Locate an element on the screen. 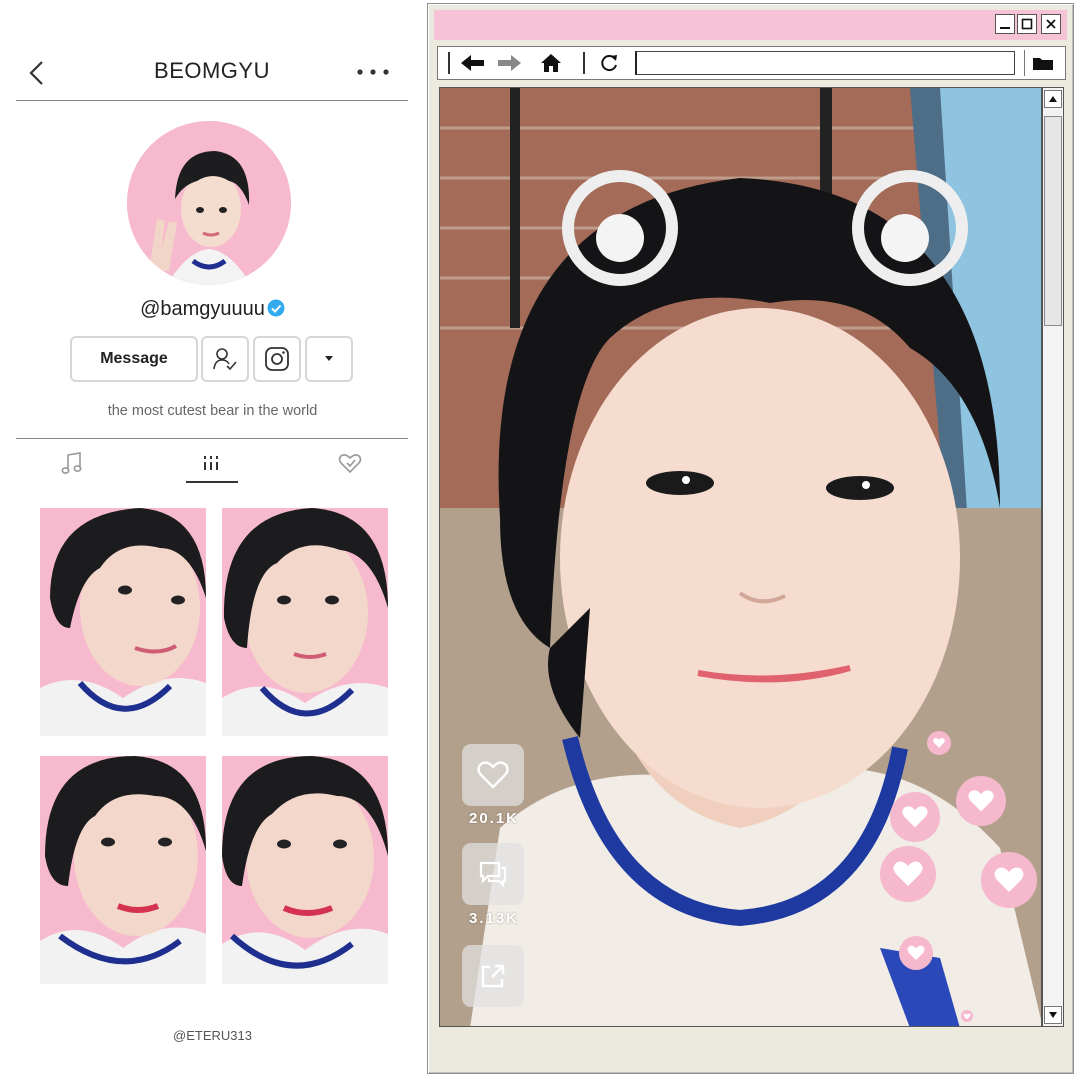 Image resolution: width=1080 pixels, height=1080 pixels. refresh-button is located at coordinates (609, 63).